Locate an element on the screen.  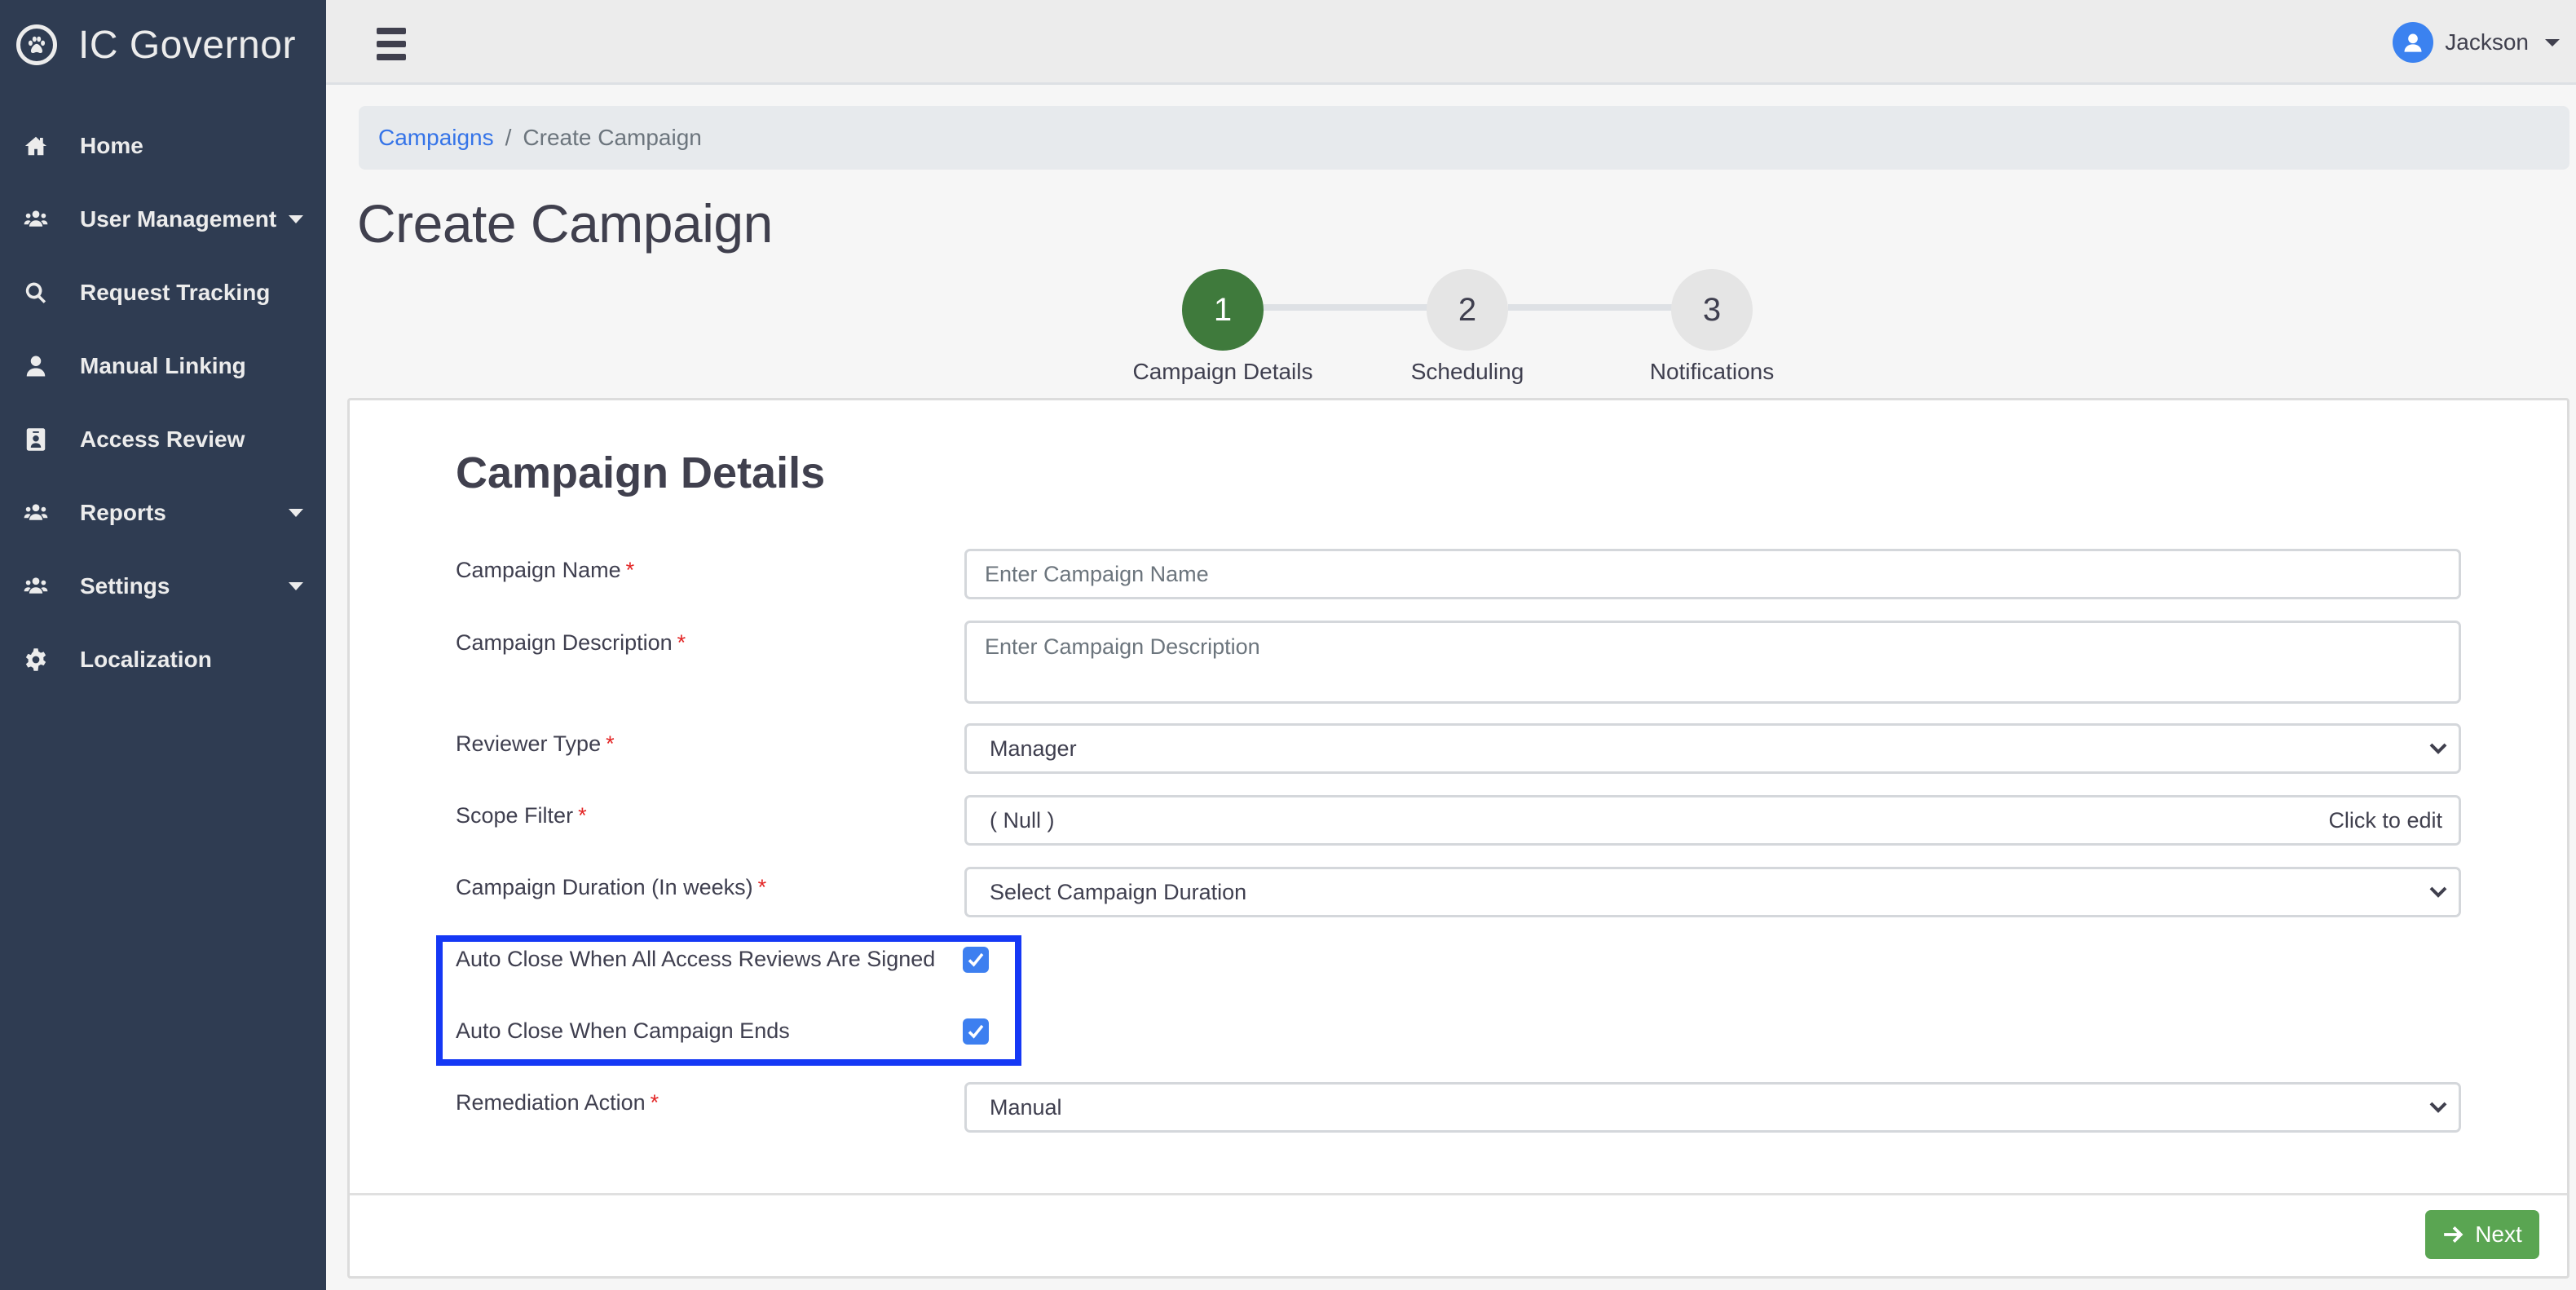
sidebar-item-localization: Localization is located at coordinates (163, 659).